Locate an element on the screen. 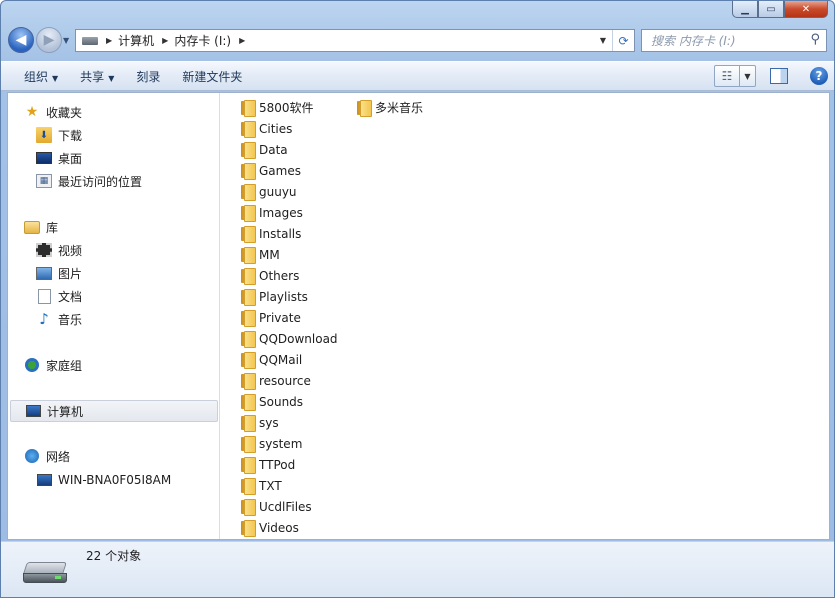 This screenshot has height=598, width=835. folder-item: Others is located at coordinates (270, 275).